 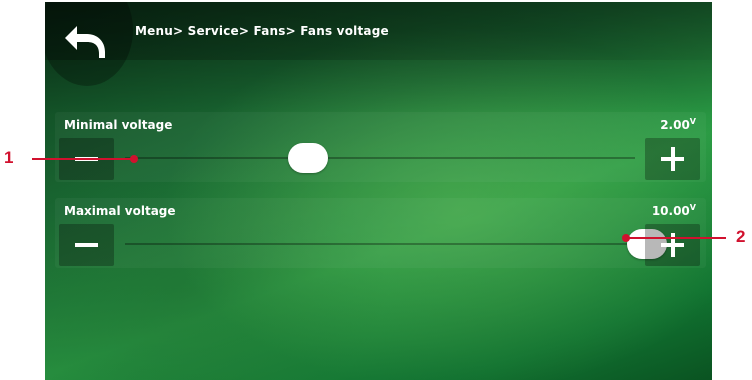 I want to click on maximal-voltage-label: Maximal voltage, so click(x=120, y=211).